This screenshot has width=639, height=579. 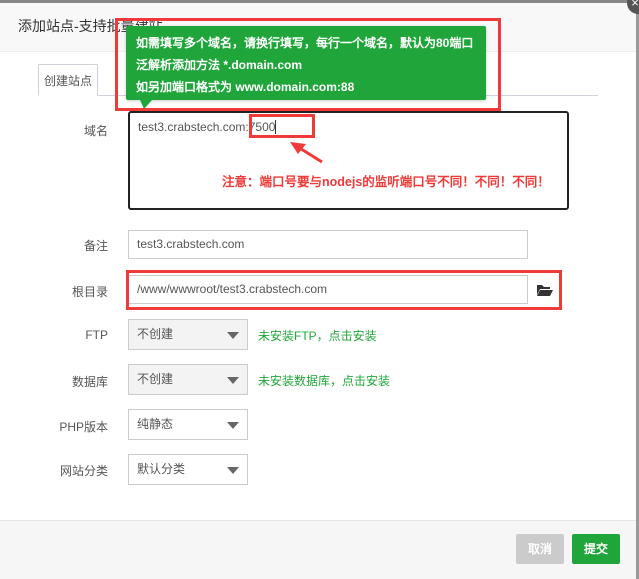 What do you see at coordinates (306, 153) in the screenshot?
I see `arrow-icon` at bounding box center [306, 153].